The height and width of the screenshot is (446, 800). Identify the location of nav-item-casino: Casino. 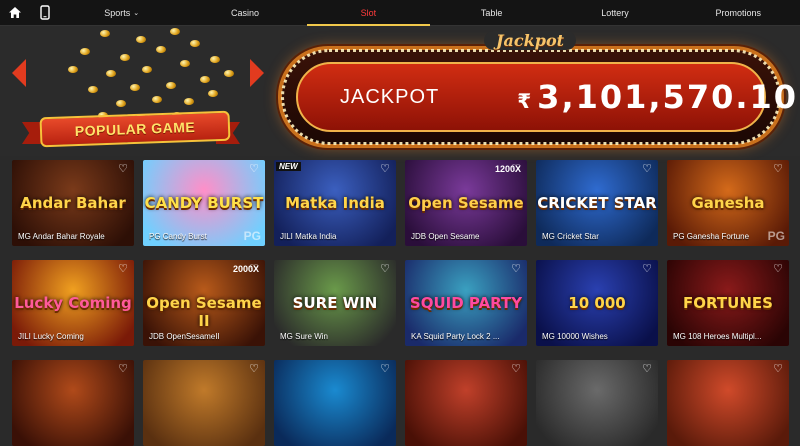
(244, 13).